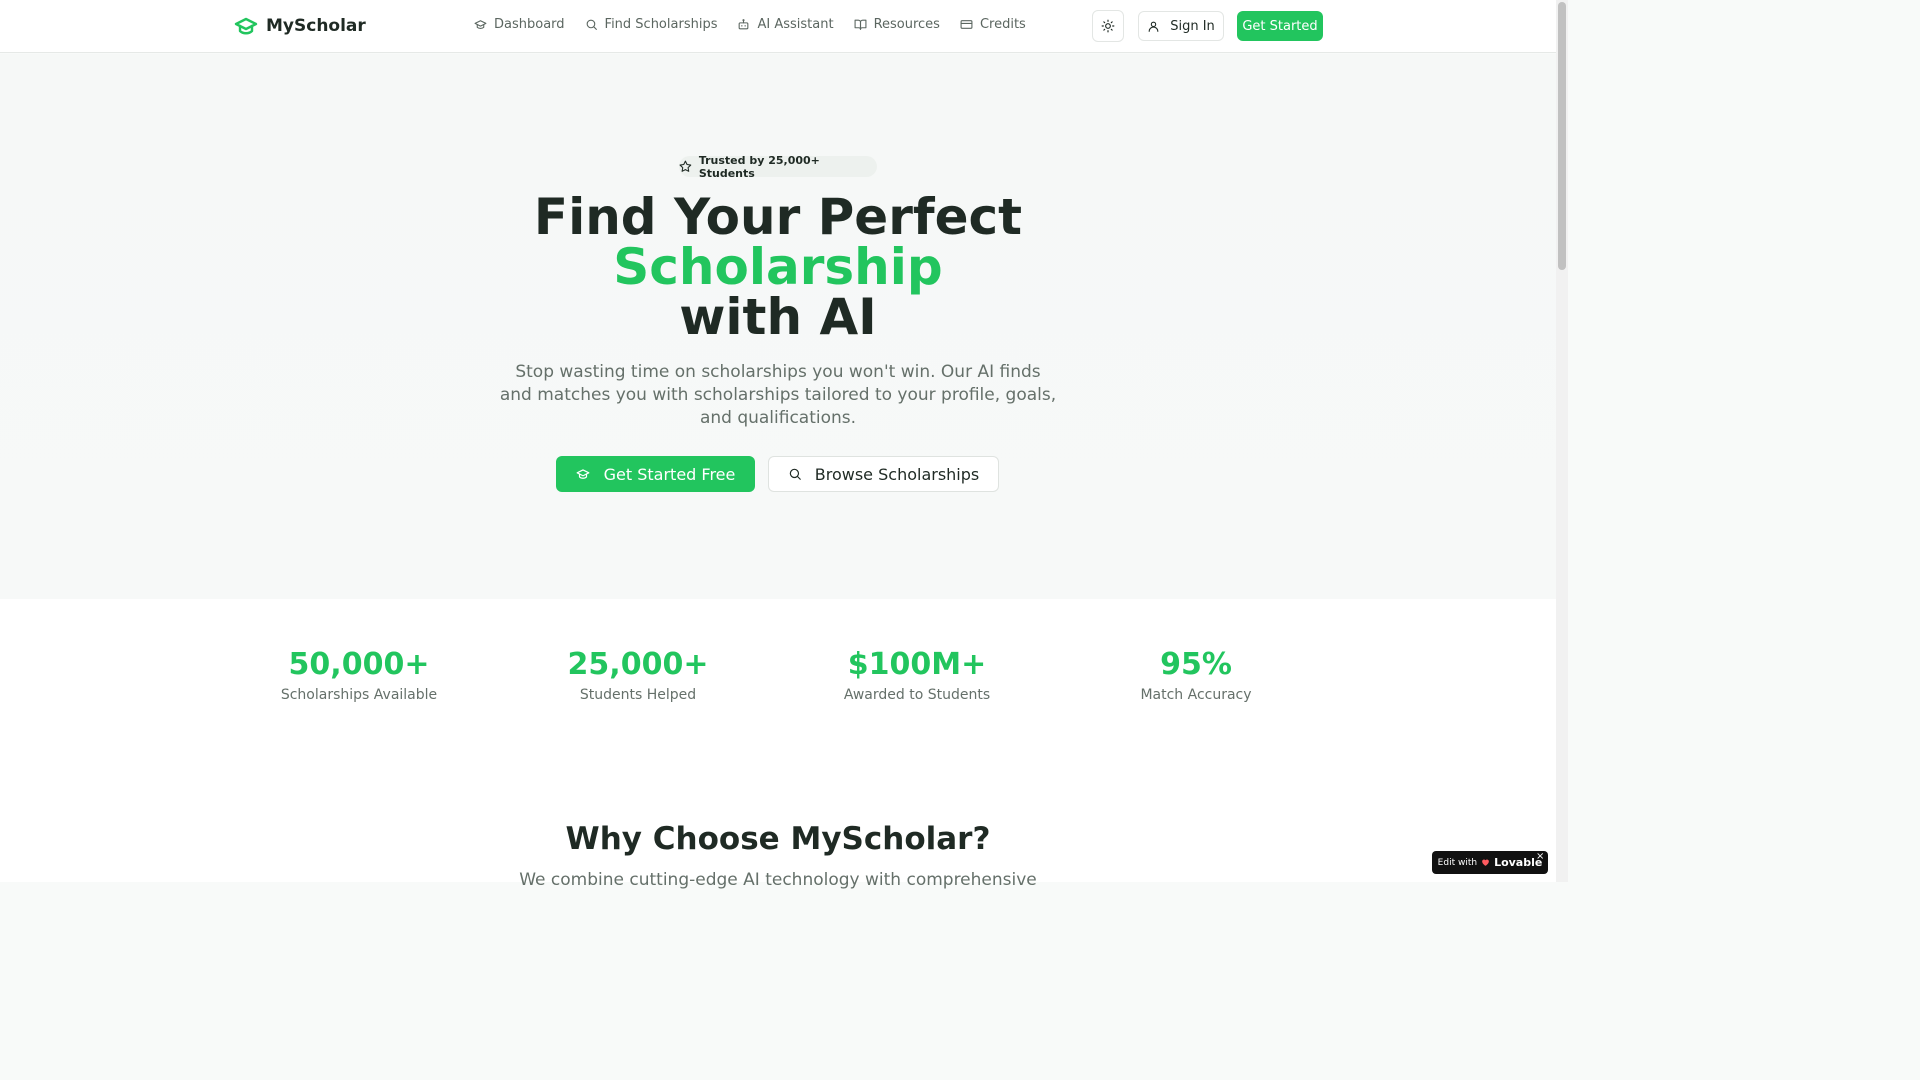 The height and width of the screenshot is (1080, 1920). I want to click on brand-name: MyScholar, so click(316, 26).